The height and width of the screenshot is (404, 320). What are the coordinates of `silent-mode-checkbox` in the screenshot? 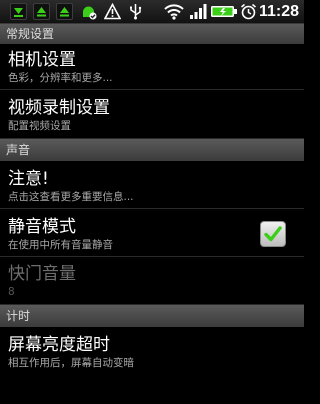 It's located at (273, 234).